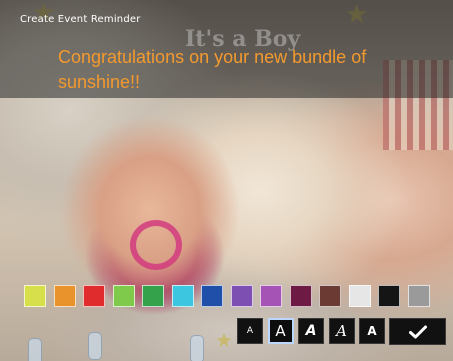  I want to click on color-palette, so click(235, 297).